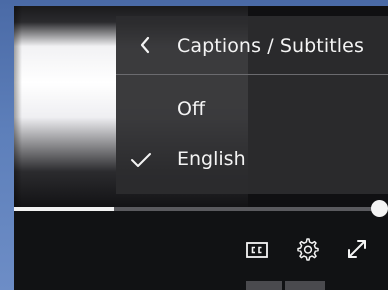 The width and height of the screenshot is (388, 290). I want to click on closed-captions-icon, so click(257, 250).